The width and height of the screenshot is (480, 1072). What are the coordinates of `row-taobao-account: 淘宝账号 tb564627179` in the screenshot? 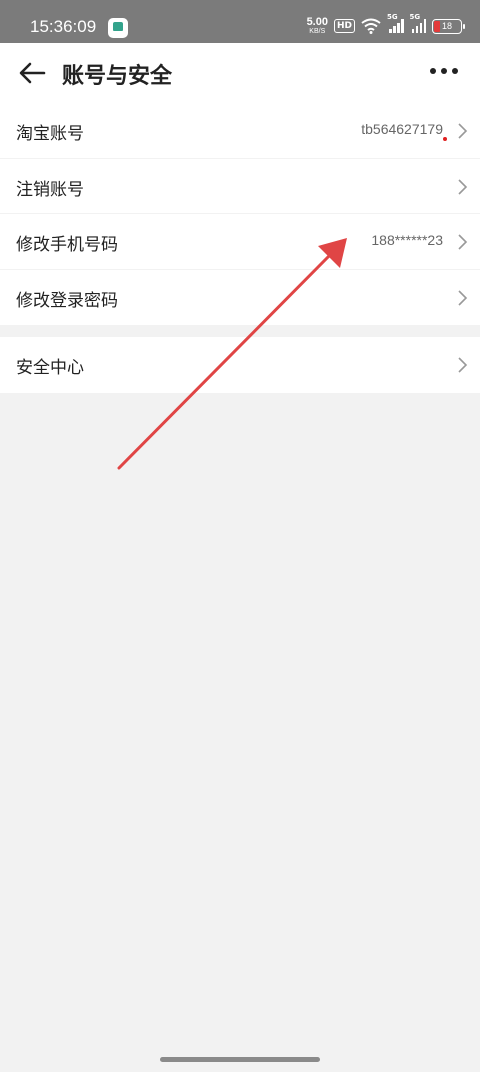 It's located at (240, 131).